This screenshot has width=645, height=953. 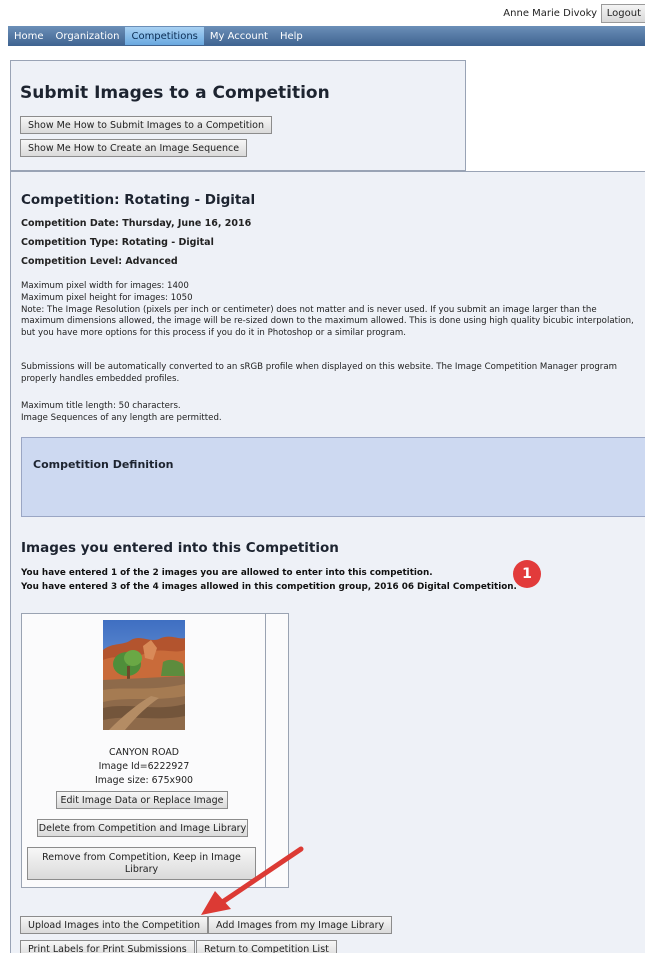 I want to click on srgb-line: properly handles embedded profiles., so click(x=100, y=378).